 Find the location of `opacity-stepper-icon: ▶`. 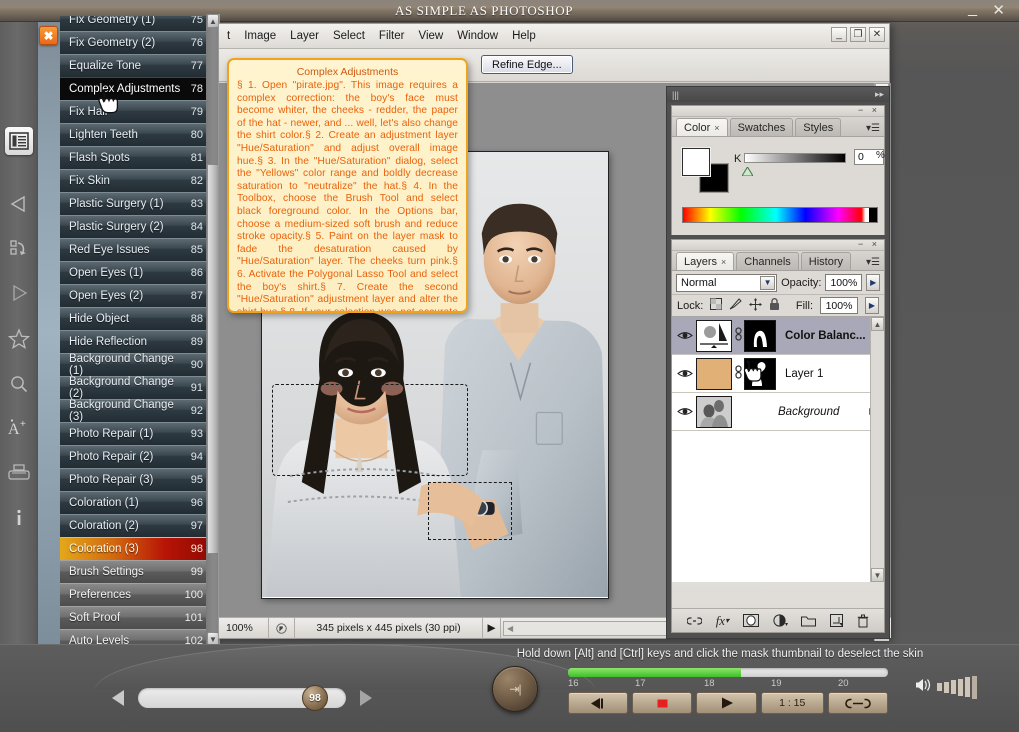

opacity-stepper-icon: ▶ is located at coordinates (873, 282).